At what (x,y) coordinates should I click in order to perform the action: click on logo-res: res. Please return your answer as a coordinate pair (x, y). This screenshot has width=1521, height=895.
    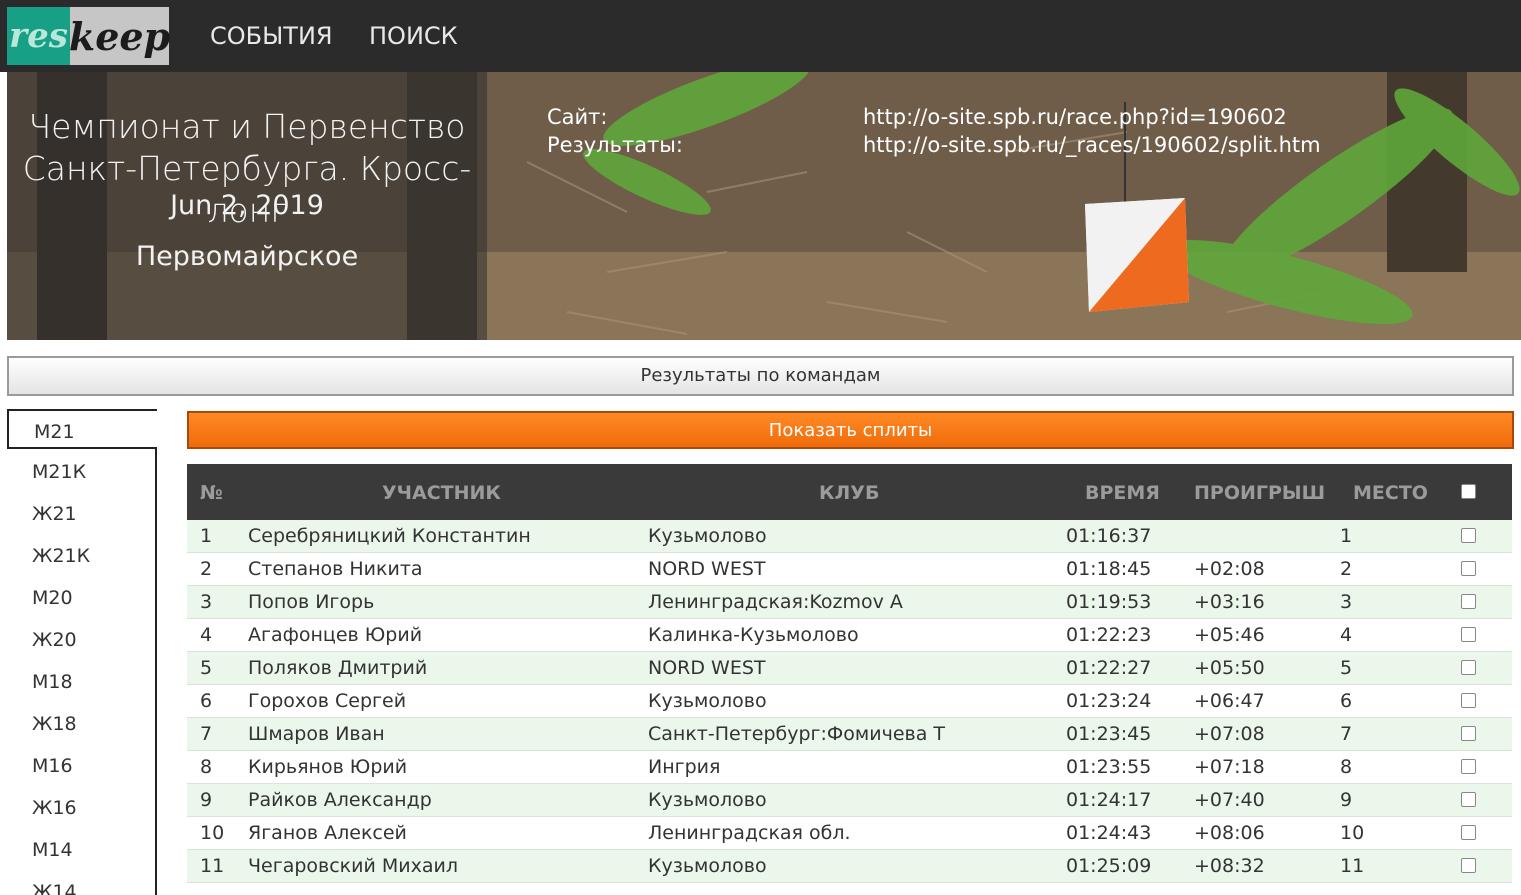
    Looking at the image, I should click on (38, 36).